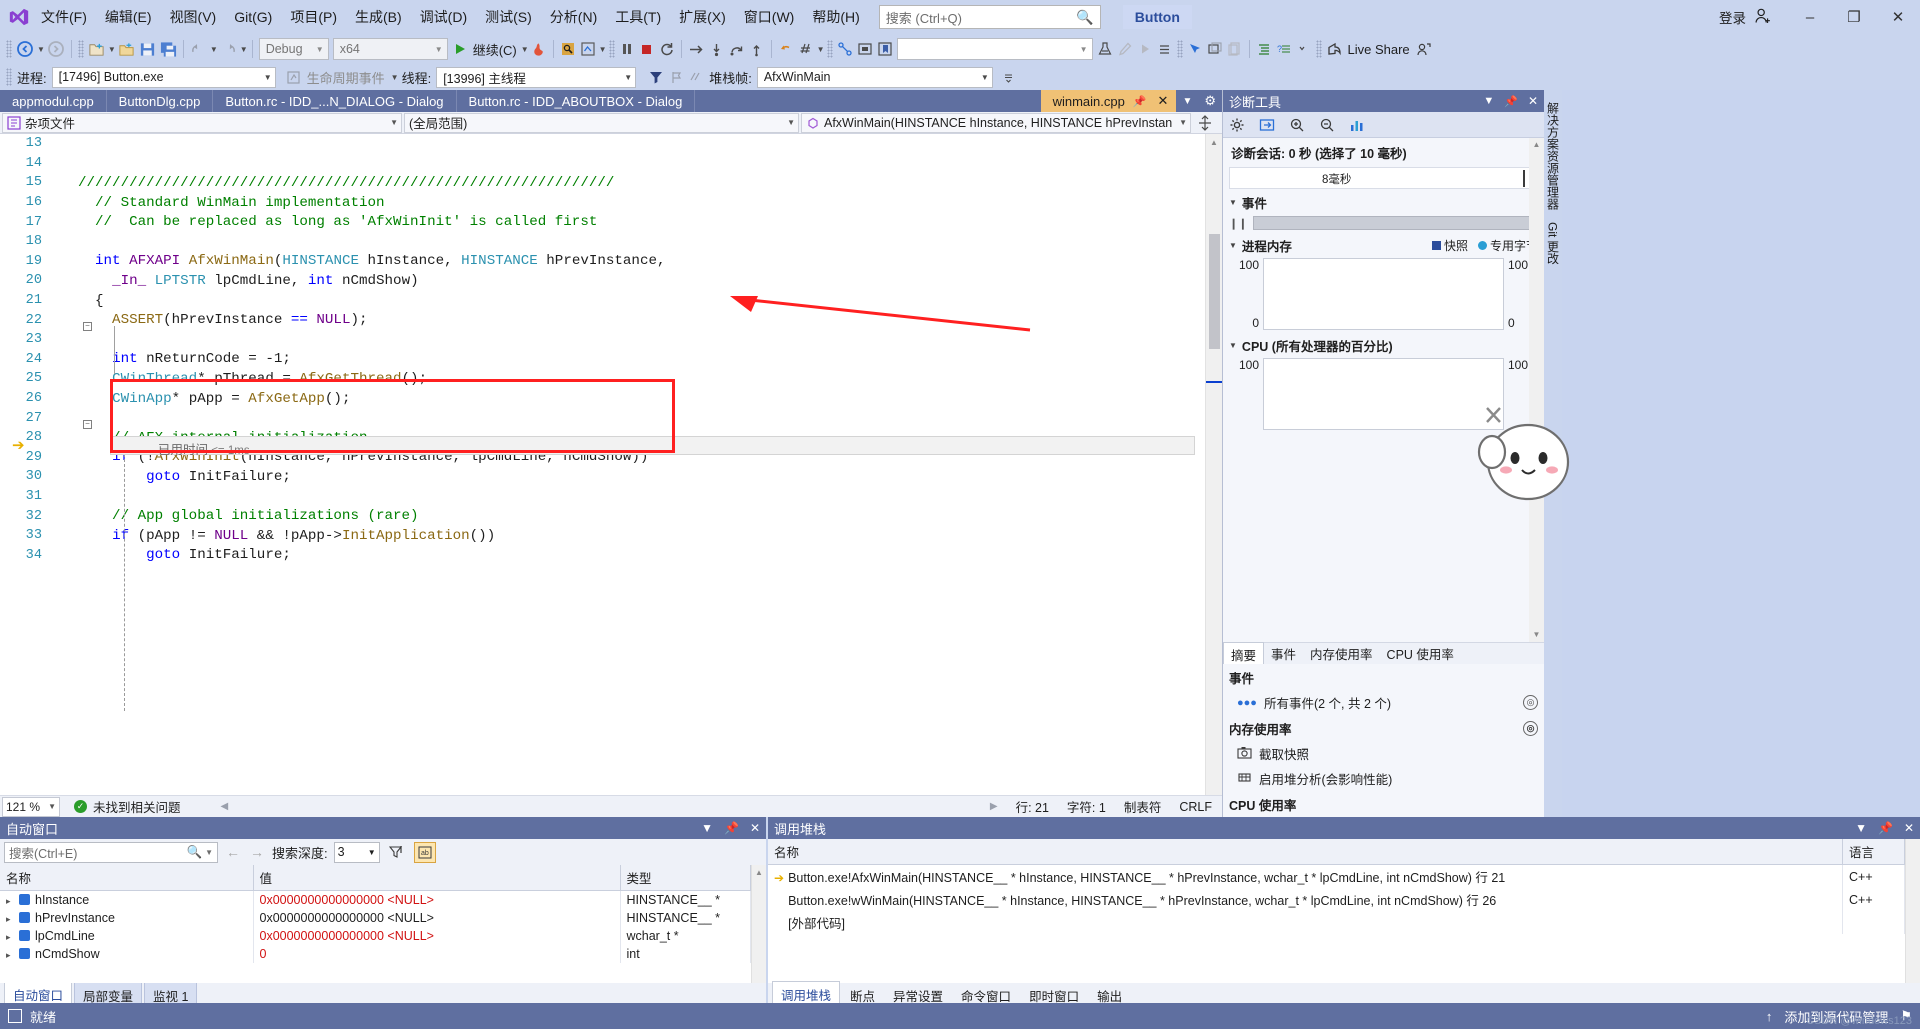 The width and height of the screenshot is (1920, 1029). Describe the element at coordinates (56, 49) in the screenshot. I see `navigate-forward-icon` at that location.